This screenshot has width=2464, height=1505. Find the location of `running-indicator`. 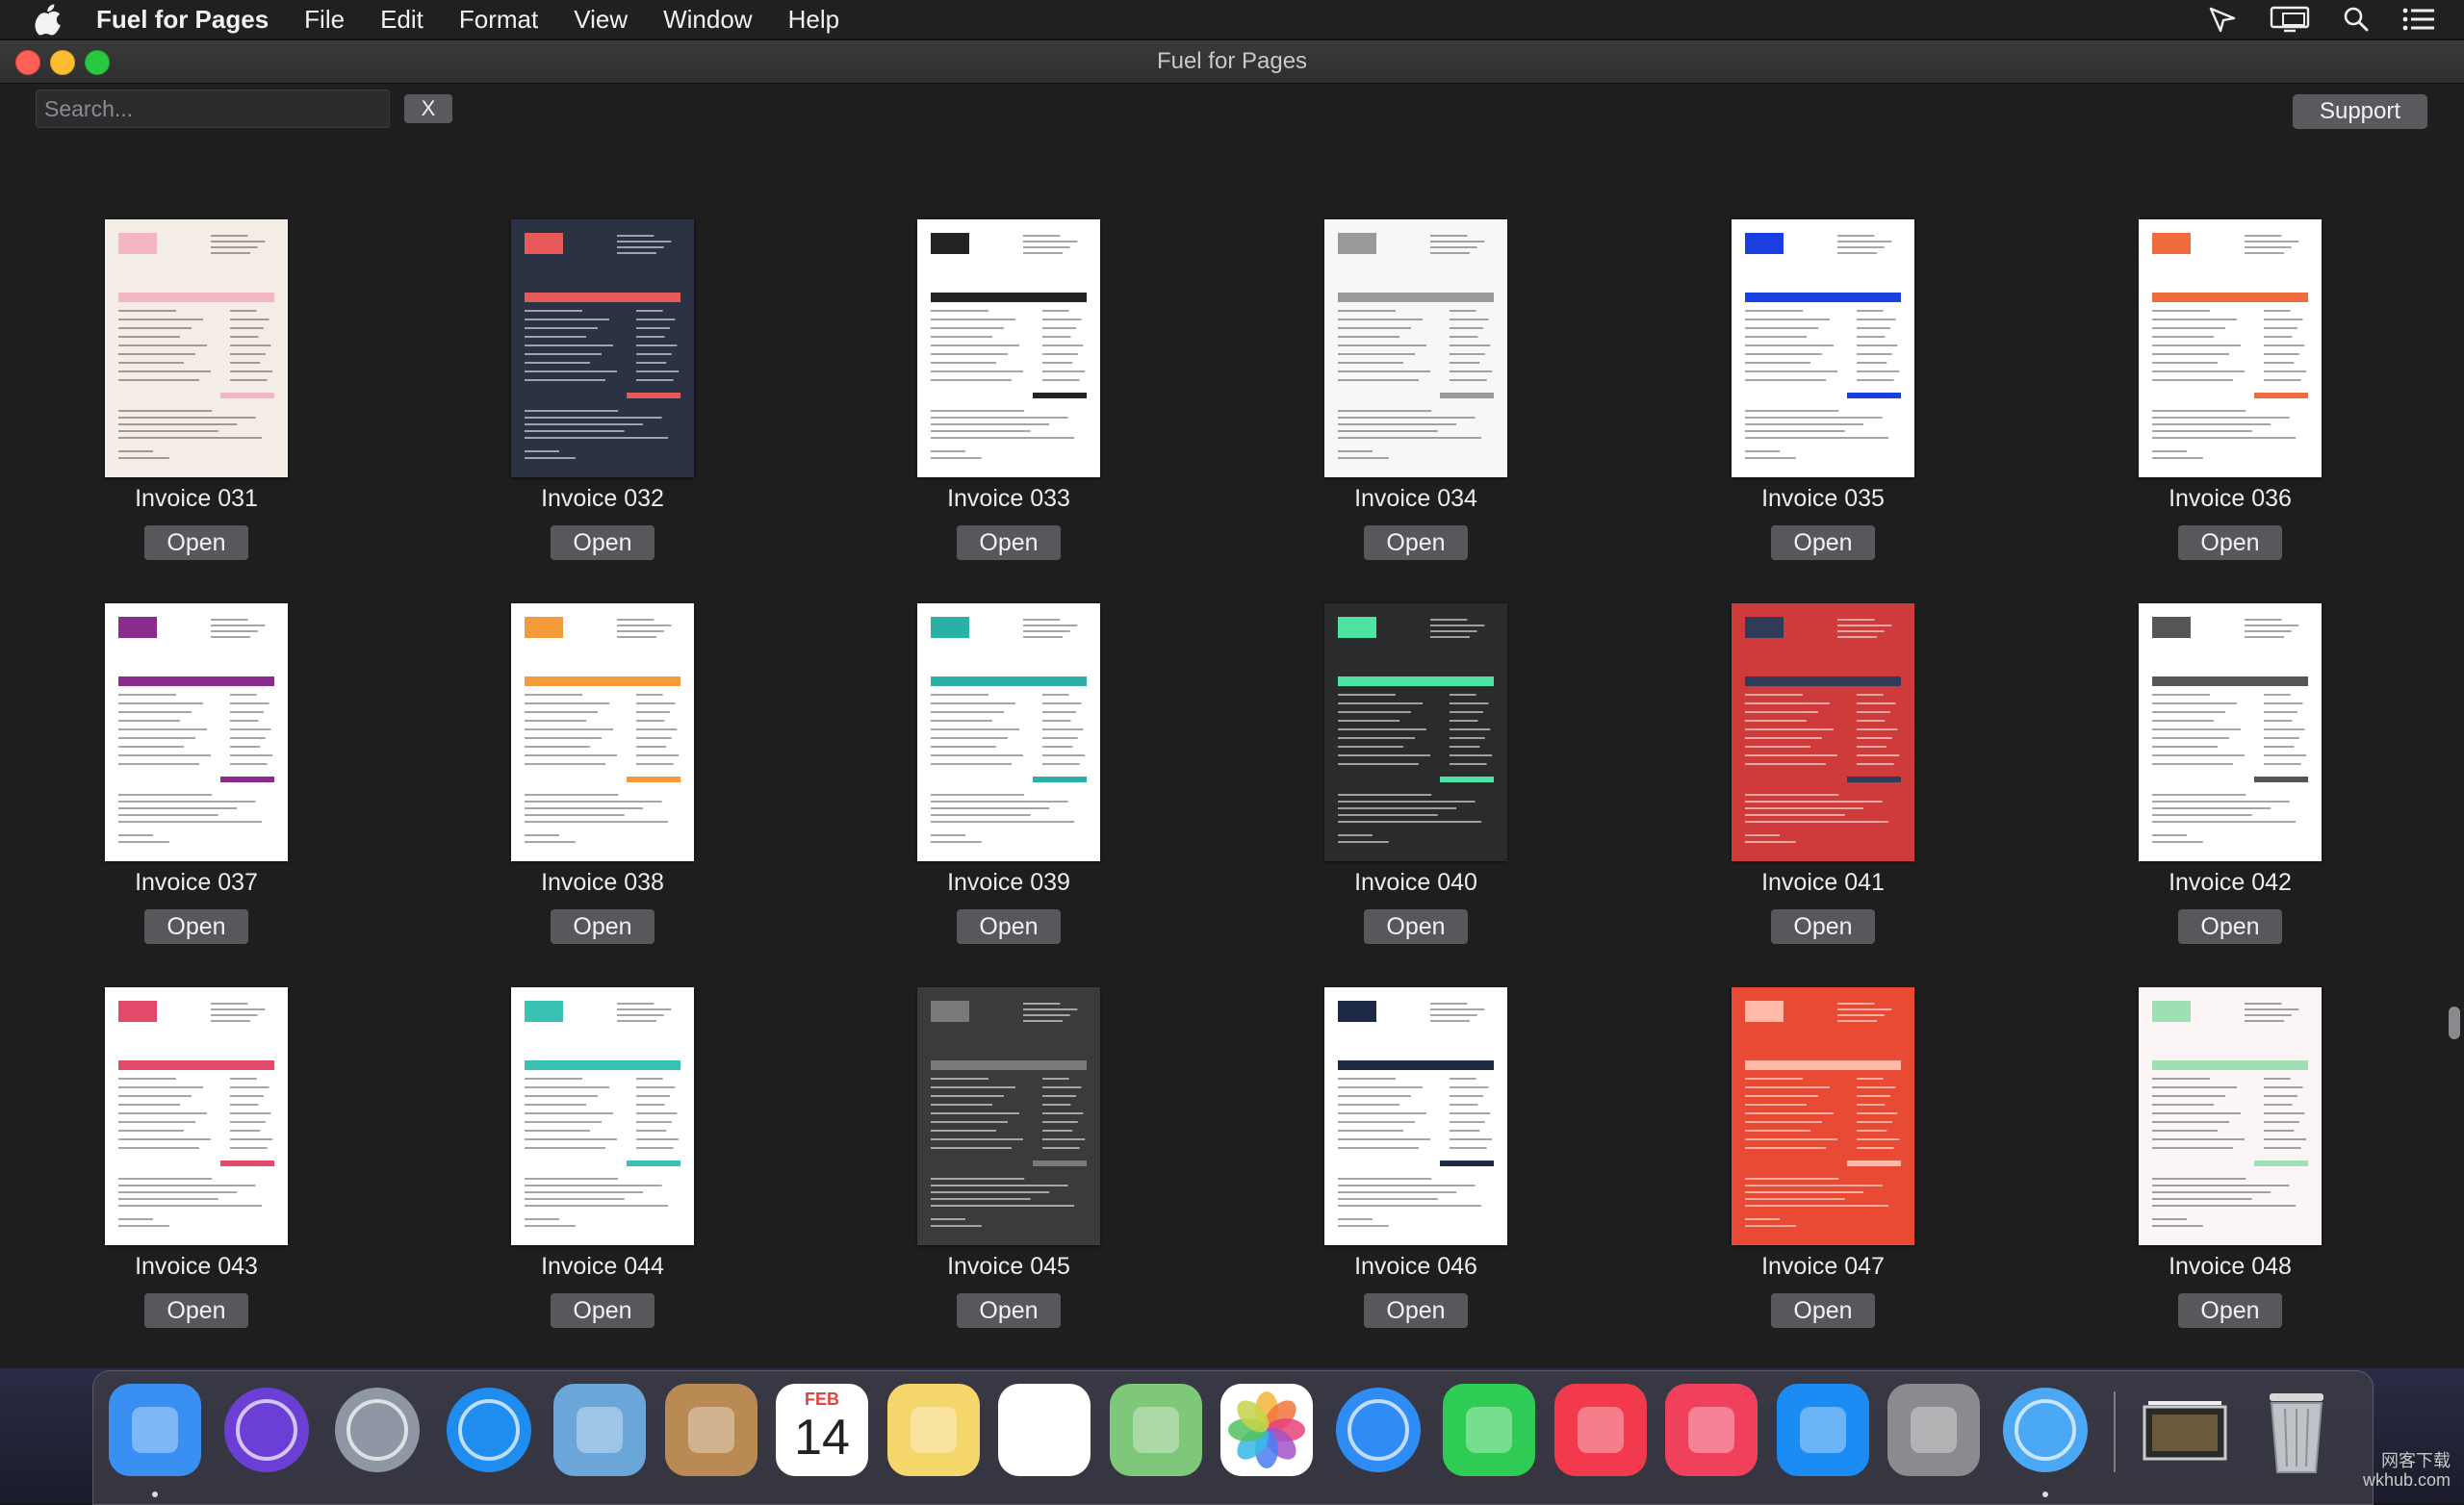

running-indicator is located at coordinates (2044, 1494).